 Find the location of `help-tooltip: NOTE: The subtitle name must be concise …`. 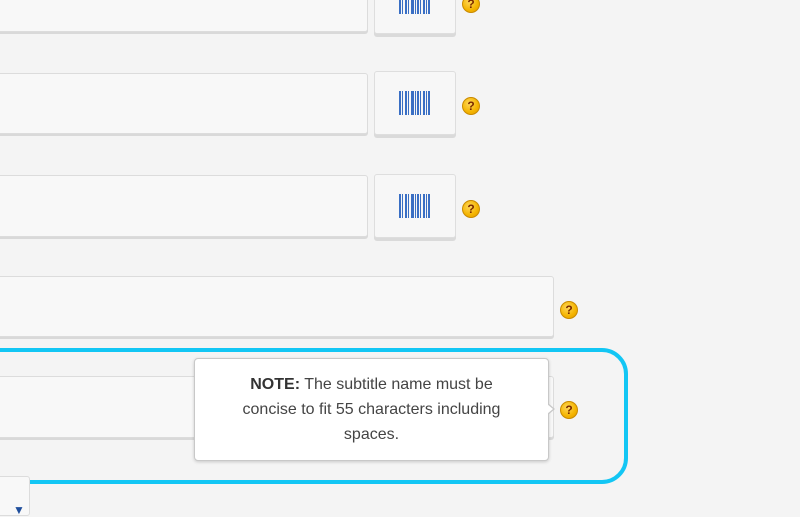

help-tooltip: NOTE: The subtitle name must be concise … is located at coordinates (371, 409).